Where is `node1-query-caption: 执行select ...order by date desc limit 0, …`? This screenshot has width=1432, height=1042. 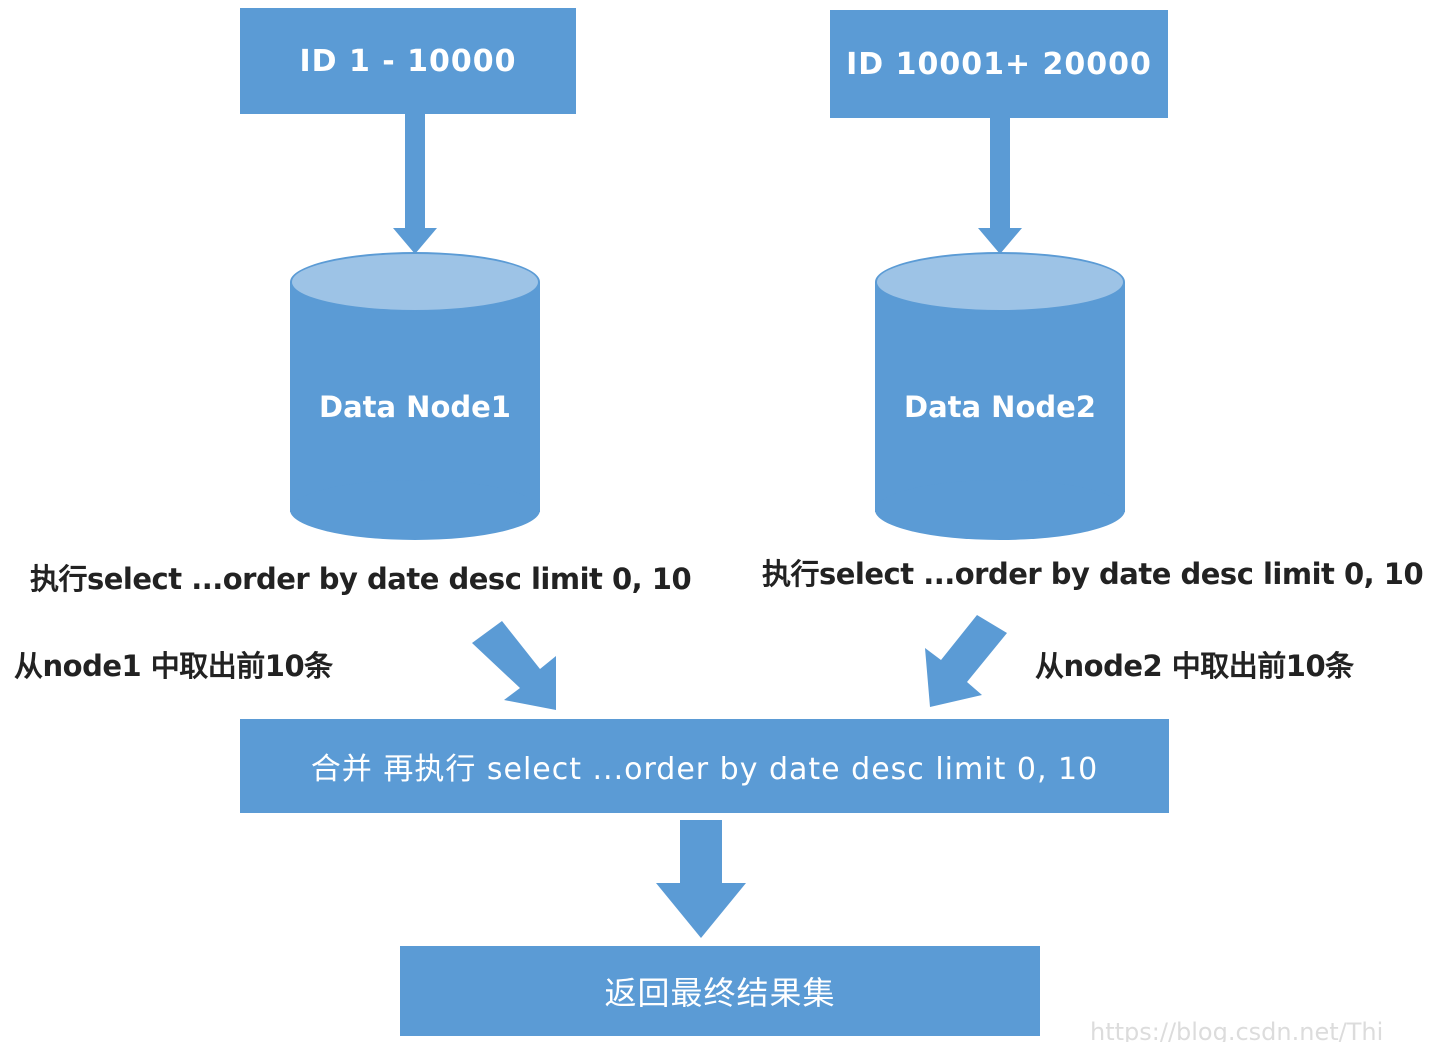
node1-query-caption: 执行select ...order by date desc limit 0, … is located at coordinates (361, 579).